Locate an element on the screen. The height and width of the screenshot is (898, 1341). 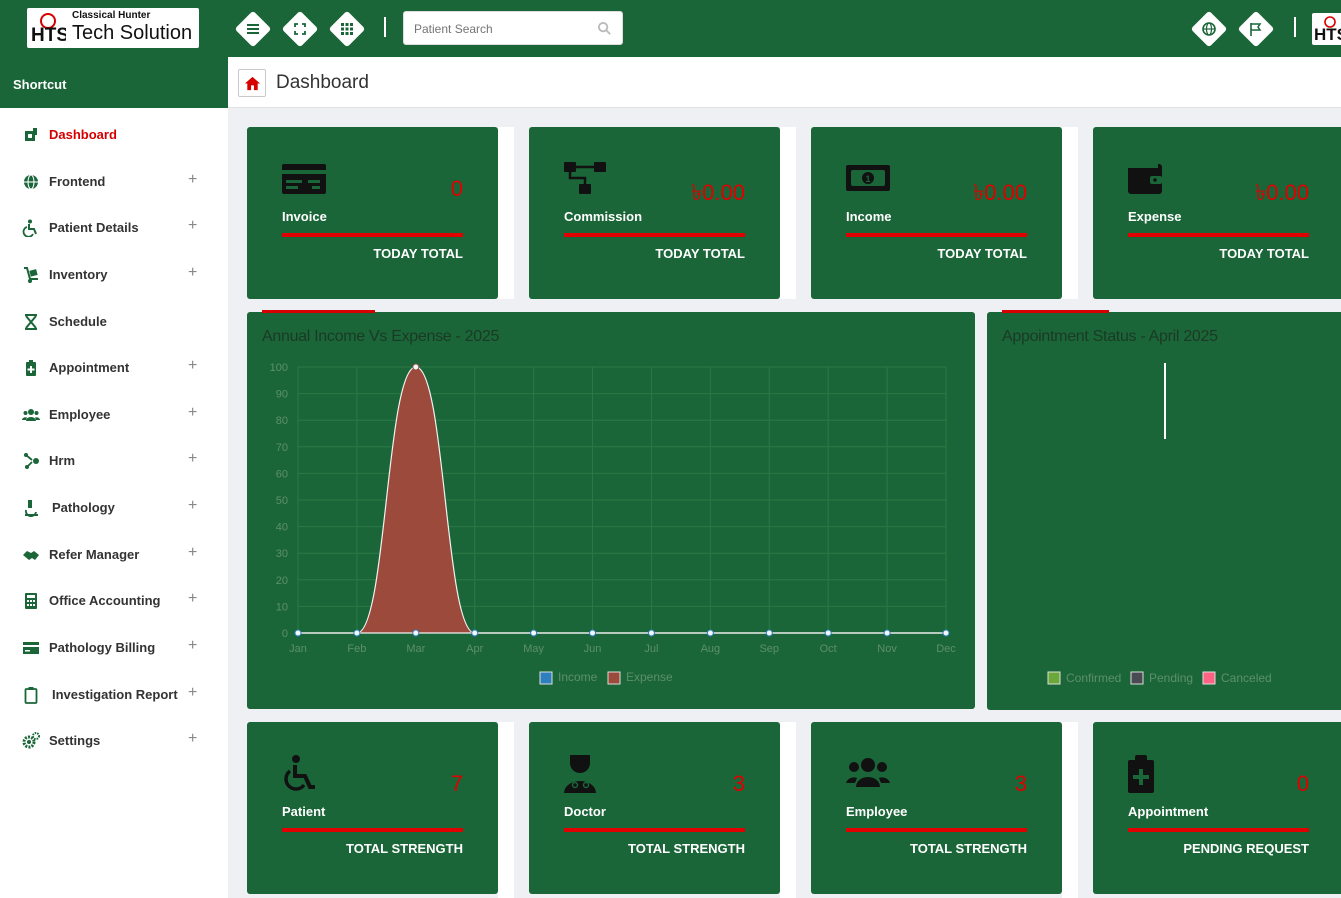
wheelchair-icon is located at coordinates (299, 773).